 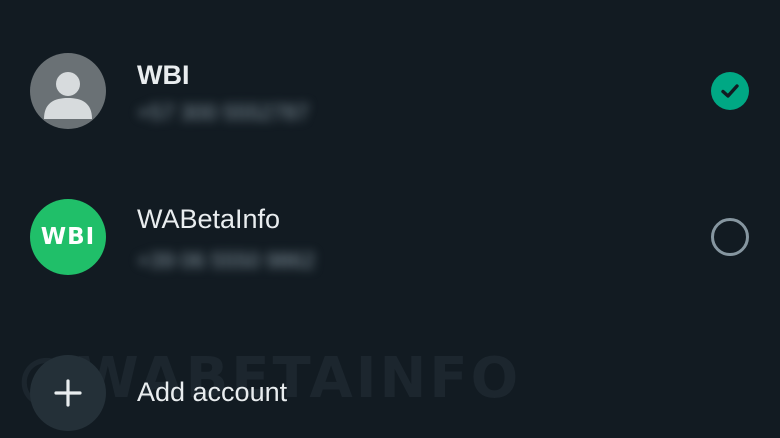 What do you see at coordinates (730, 91) in the screenshot?
I see `selected-check-icon` at bounding box center [730, 91].